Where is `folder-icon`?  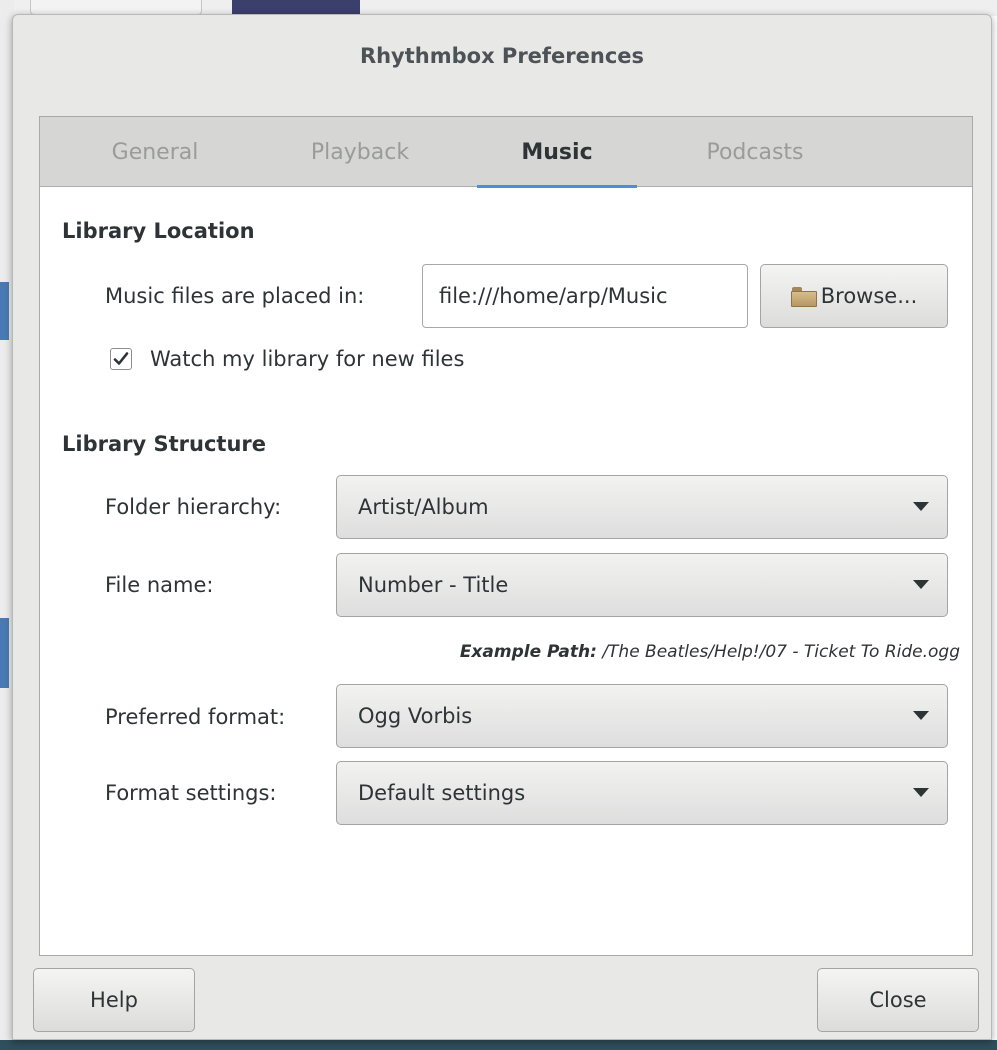
folder-icon is located at coordinates (803, 297).